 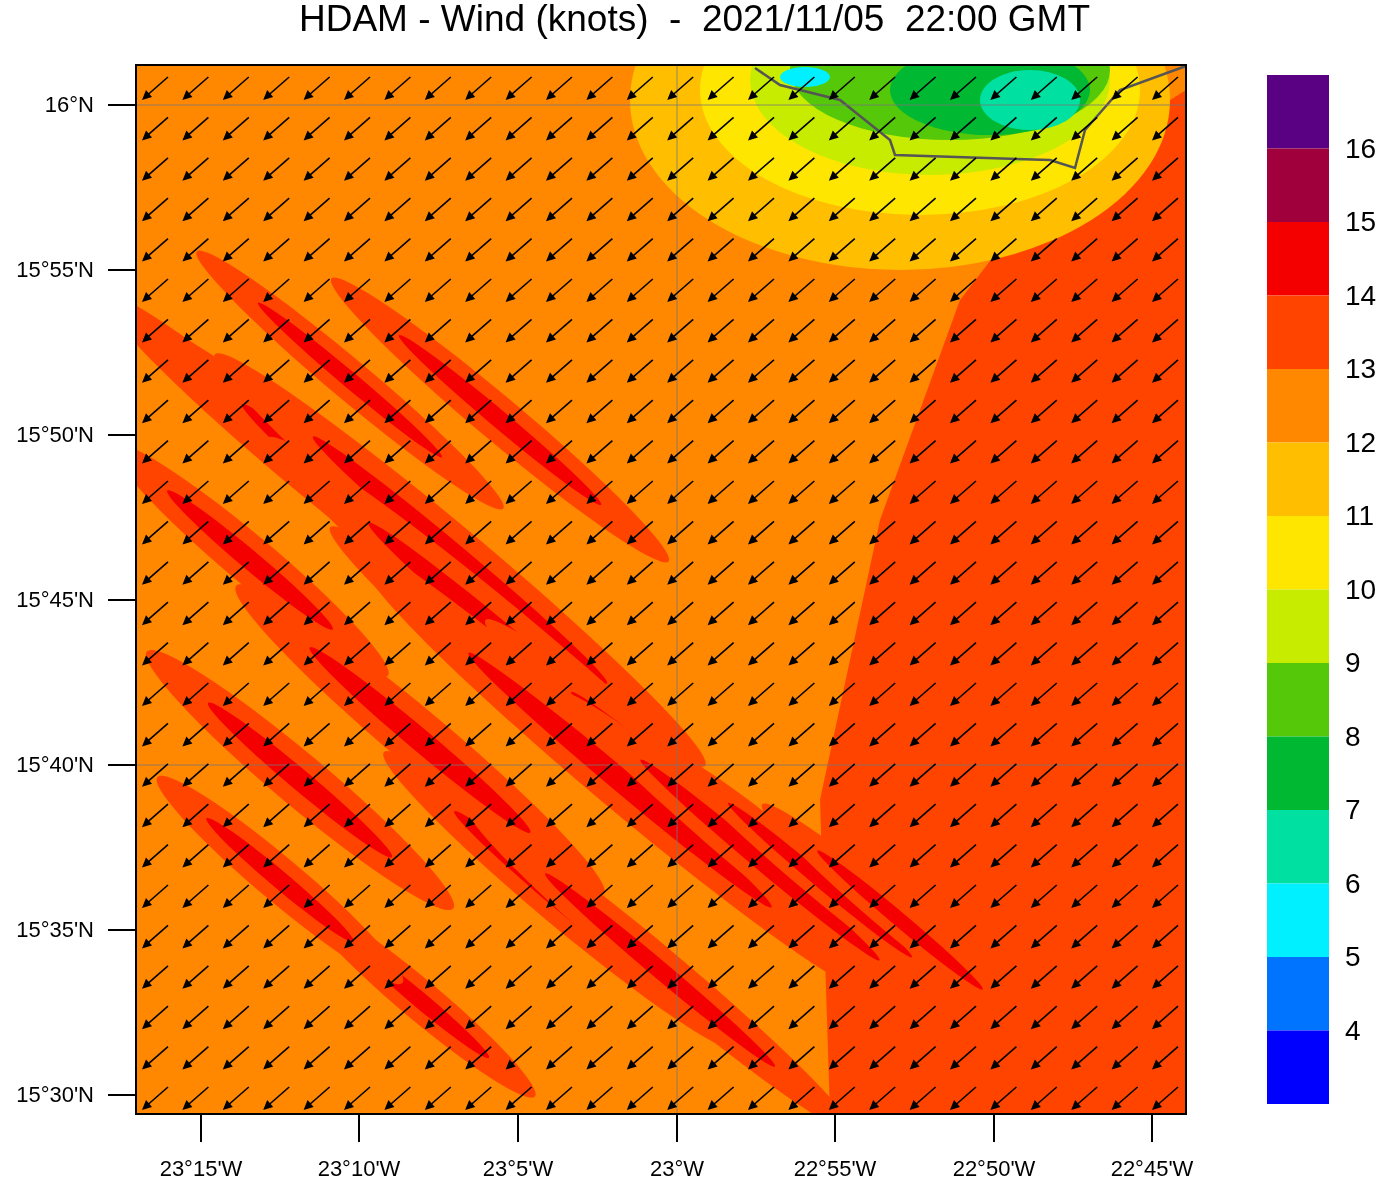 I want to click on longitude-label: 22°50'W, so click(x=994, y=1168).